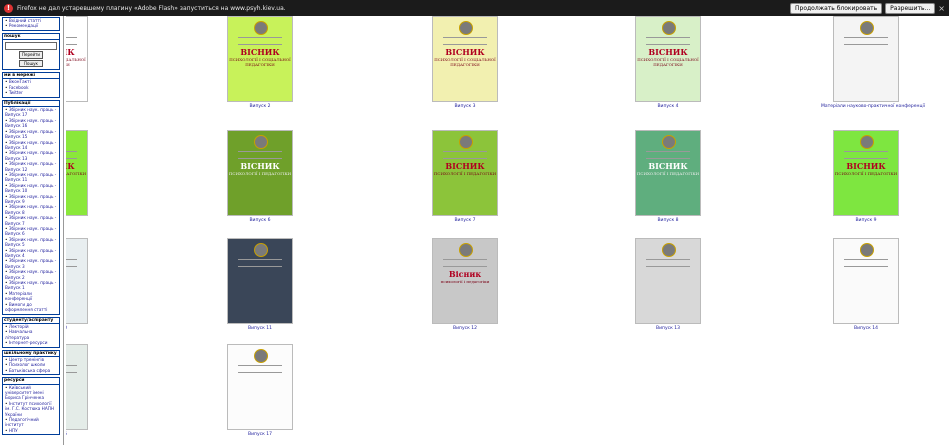  What do you see at coordinates (31, 92) in the screenshot?
I see `sidebar-link: Twitter` at bounding box center [31, 92].